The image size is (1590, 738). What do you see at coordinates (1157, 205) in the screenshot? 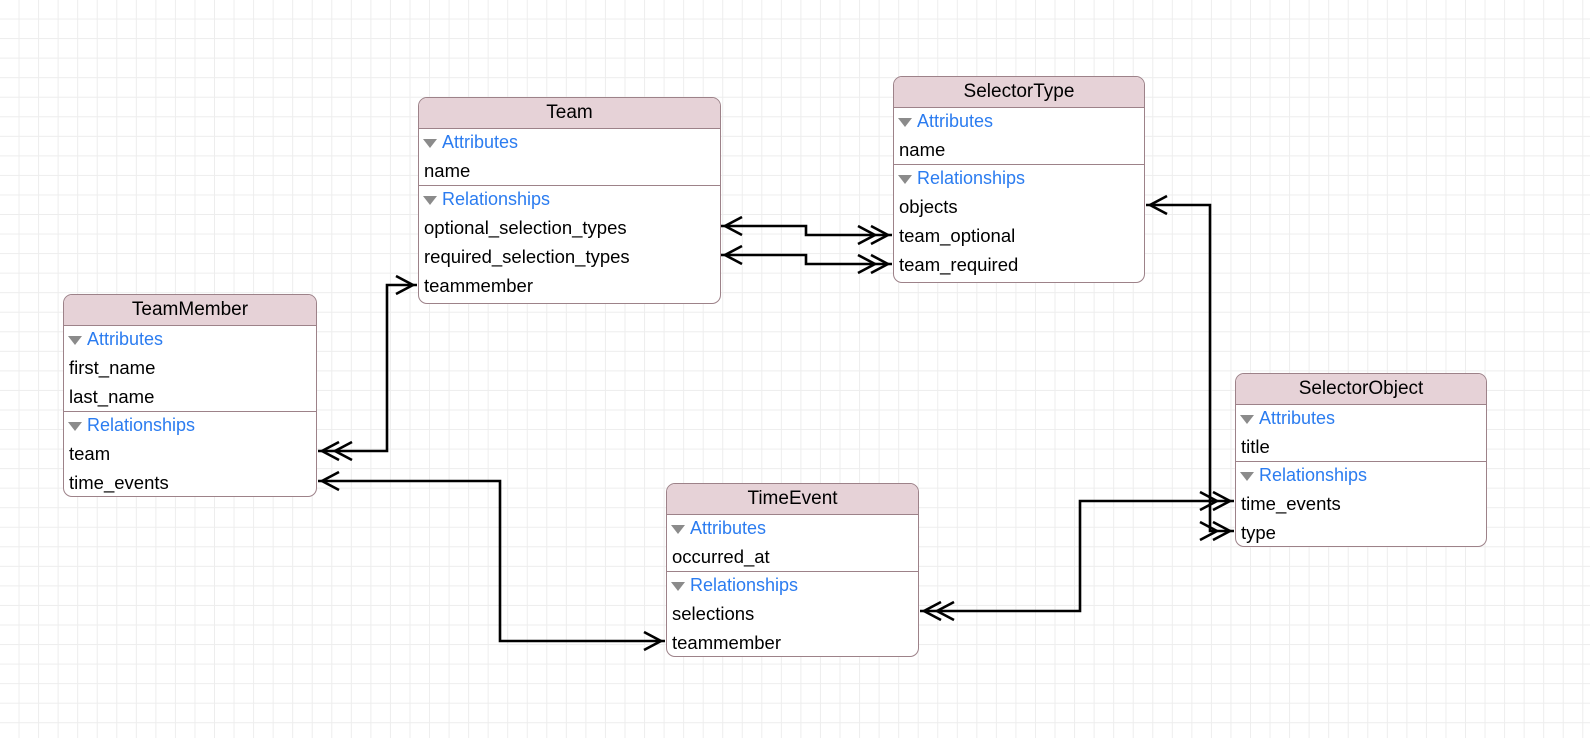
I see `arrowhead-ah-selectortype-objects` at bounding box center [1157, 205].